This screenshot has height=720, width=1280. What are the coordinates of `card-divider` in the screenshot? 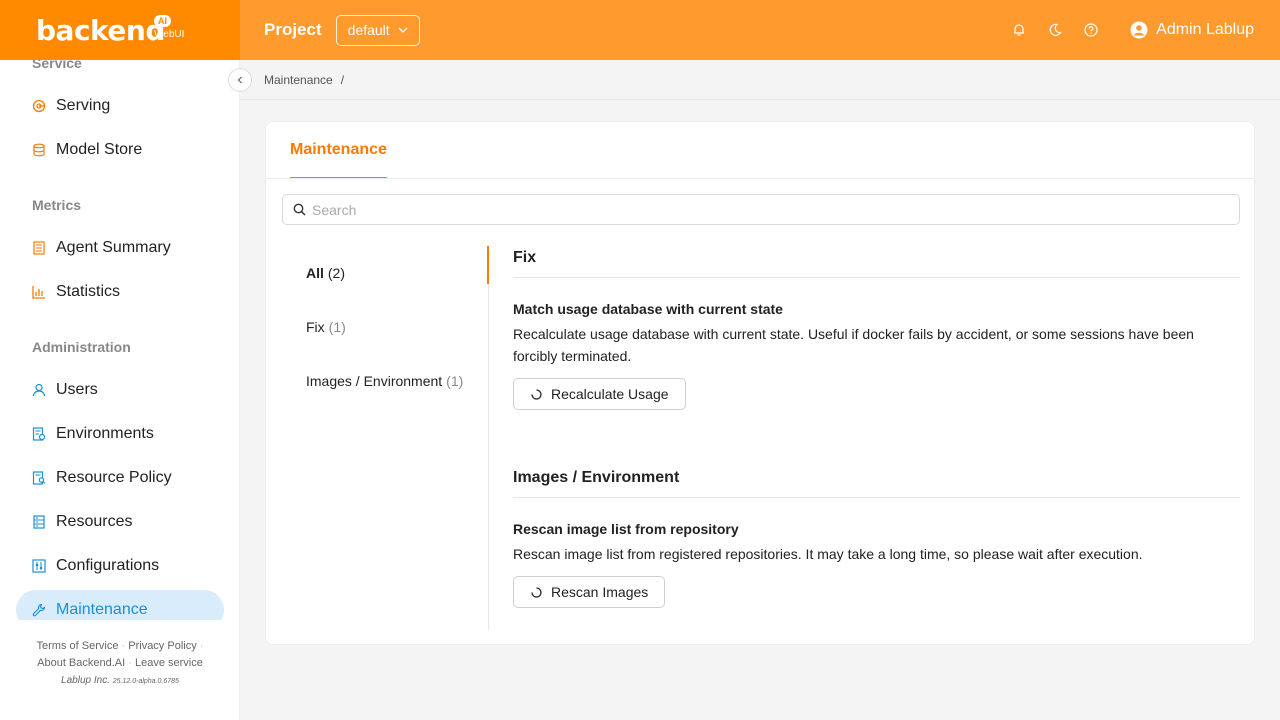 It's located at (760, 178).